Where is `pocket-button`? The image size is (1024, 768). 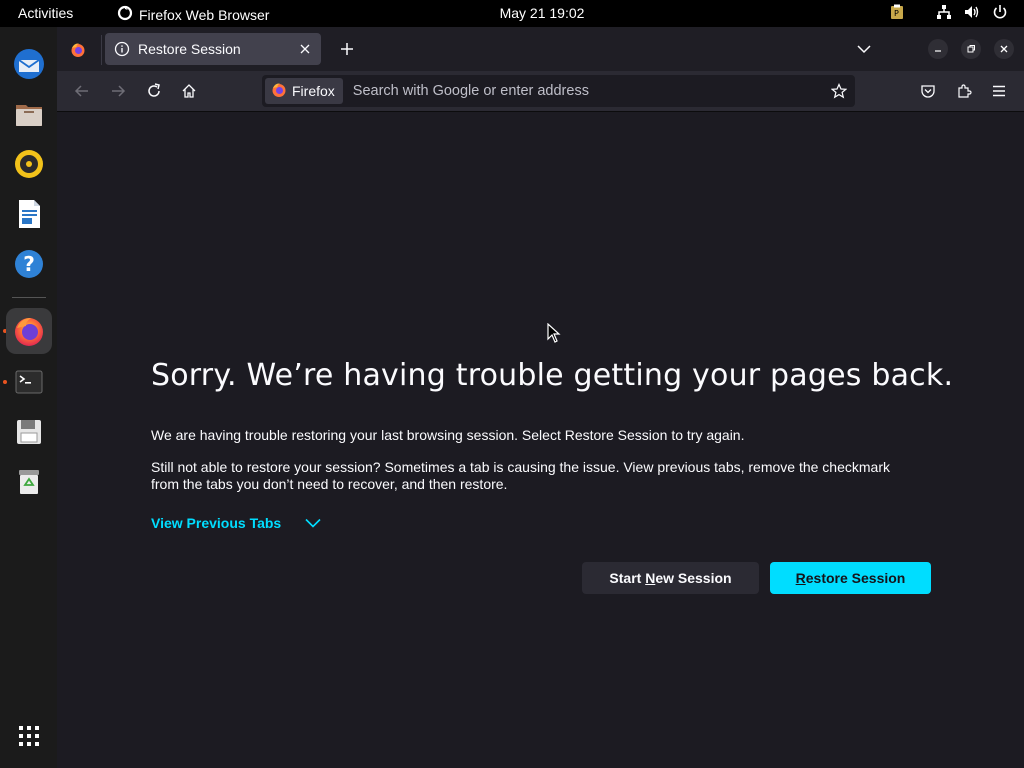
pocket-button is located at coordinates (928, 91).